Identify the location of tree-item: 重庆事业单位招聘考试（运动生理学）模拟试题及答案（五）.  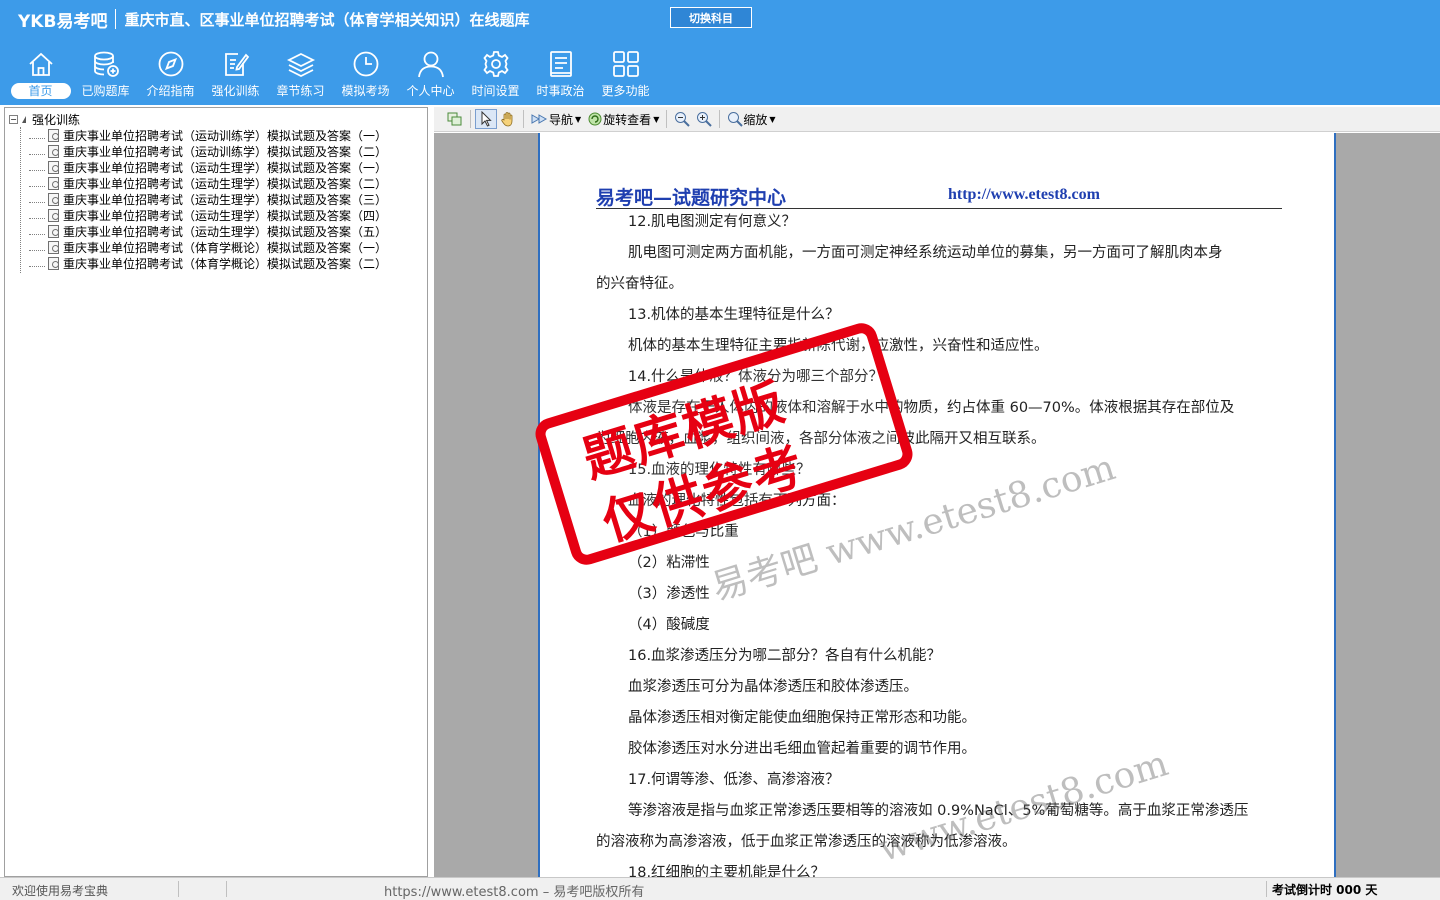
(208, 231).